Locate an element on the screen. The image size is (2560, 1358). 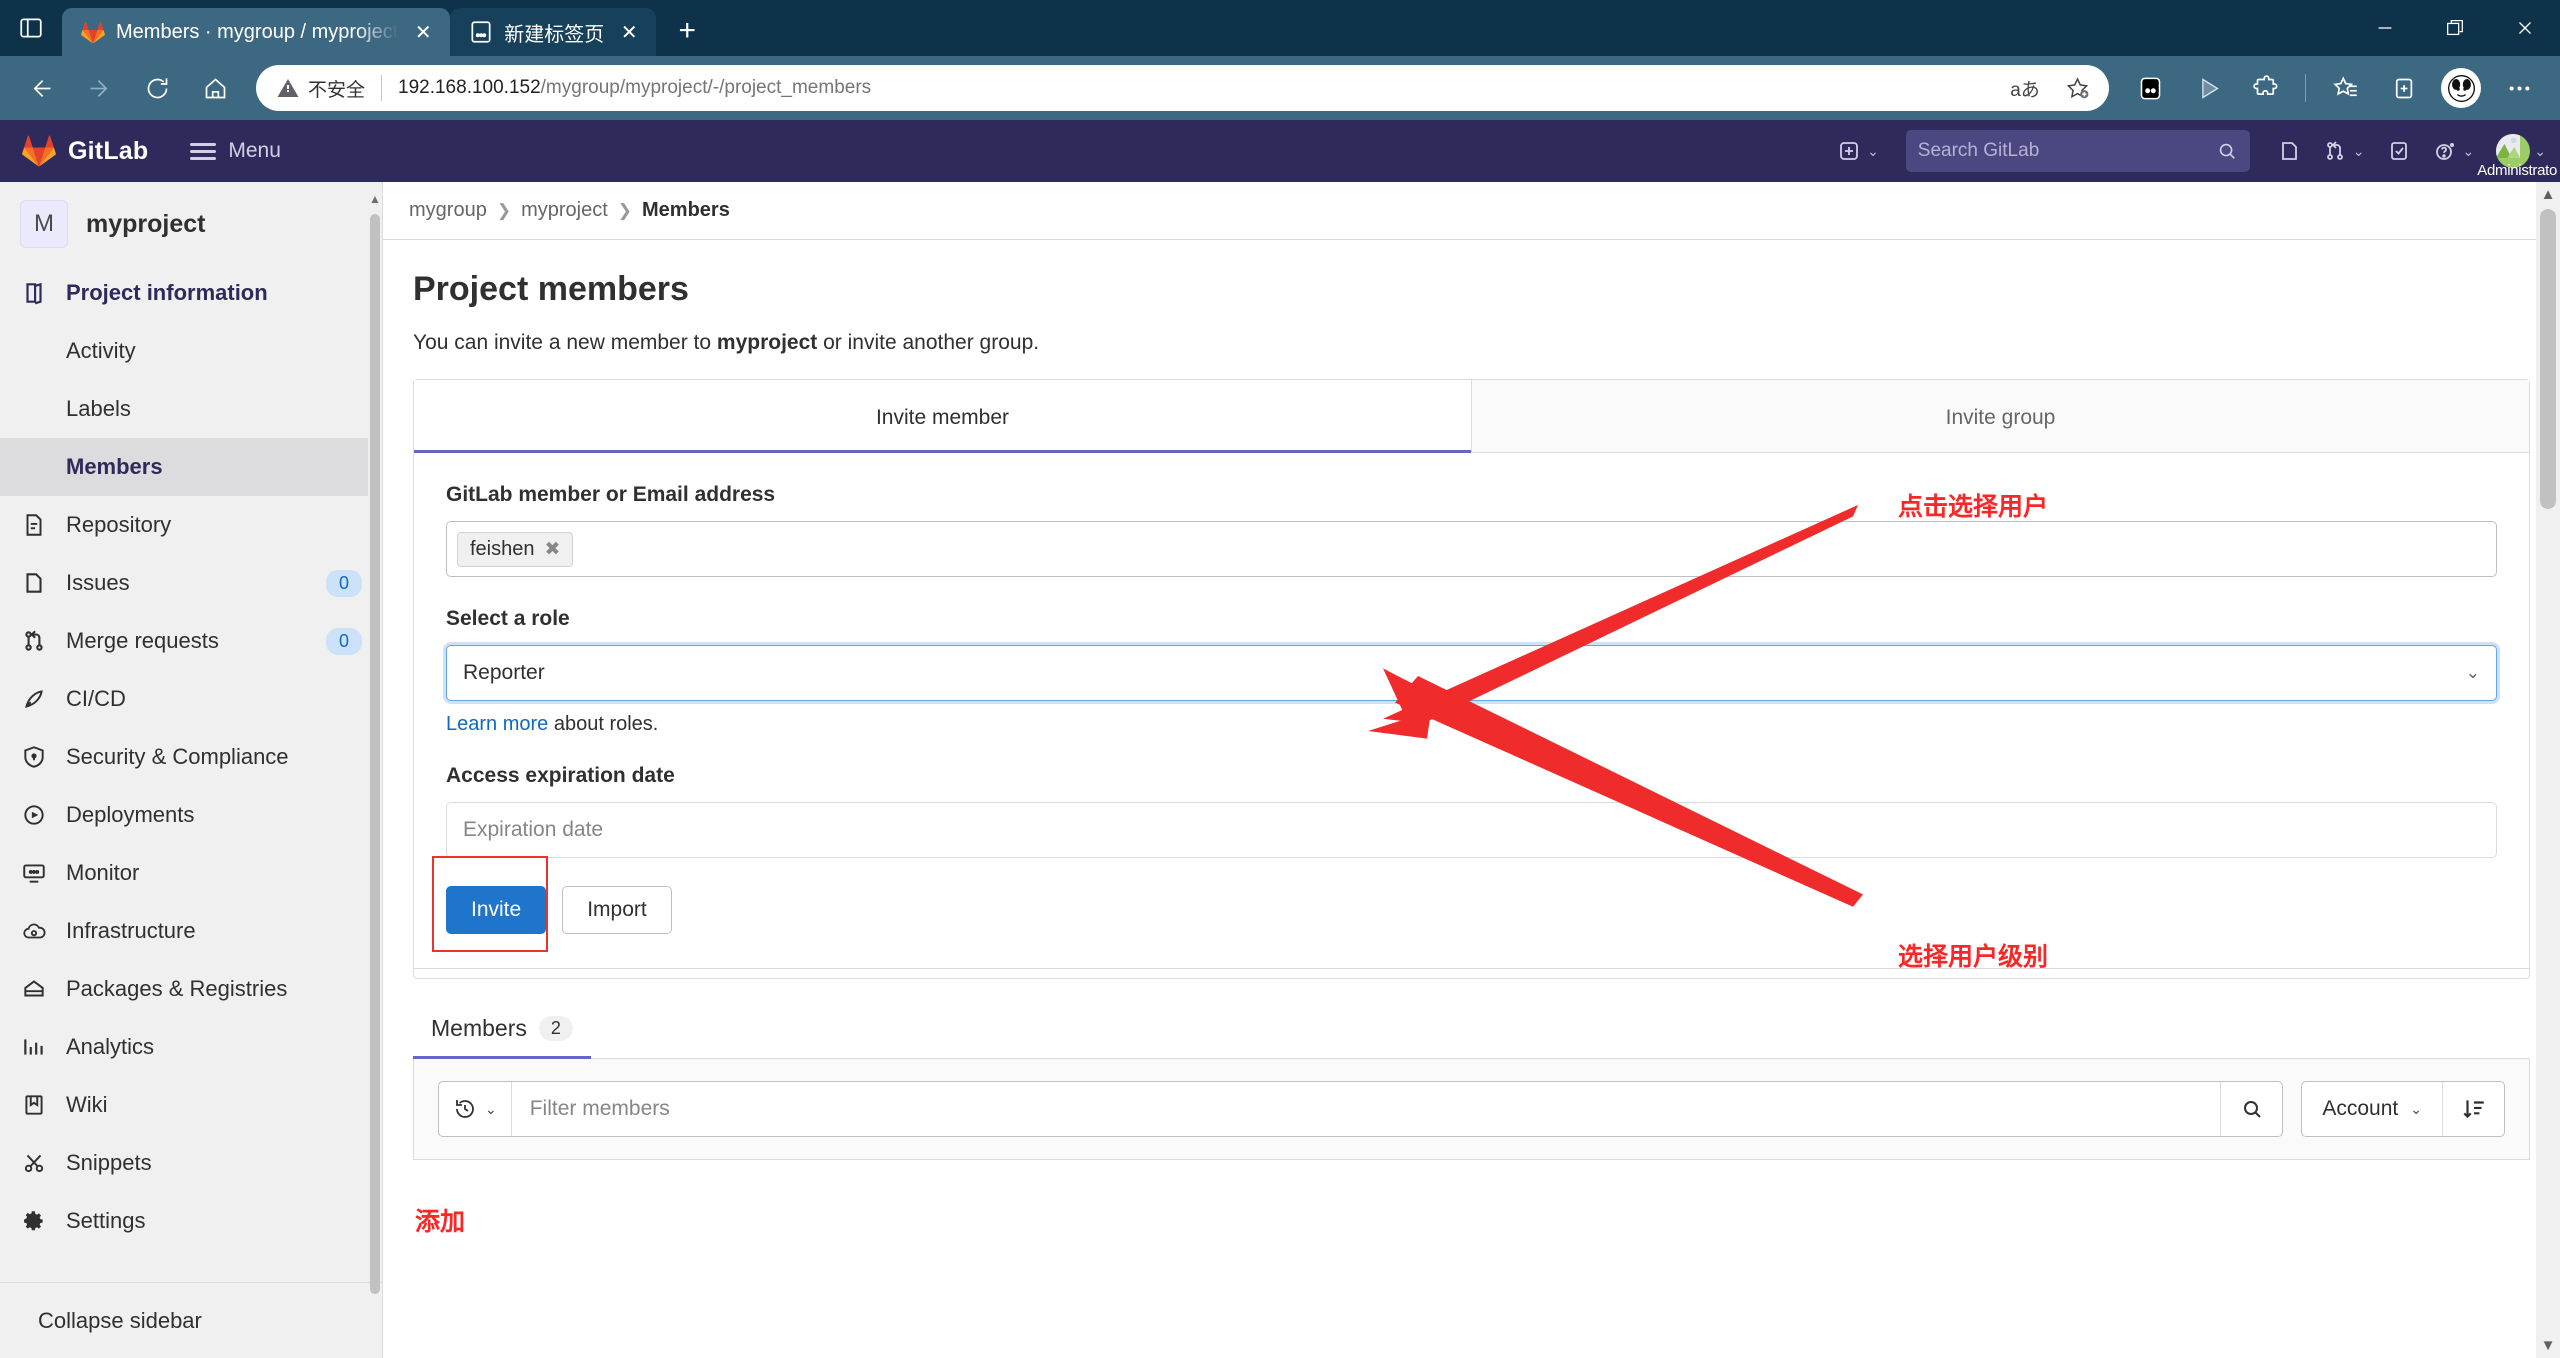
invite-button: Invite is located at coordinates (496, 910).